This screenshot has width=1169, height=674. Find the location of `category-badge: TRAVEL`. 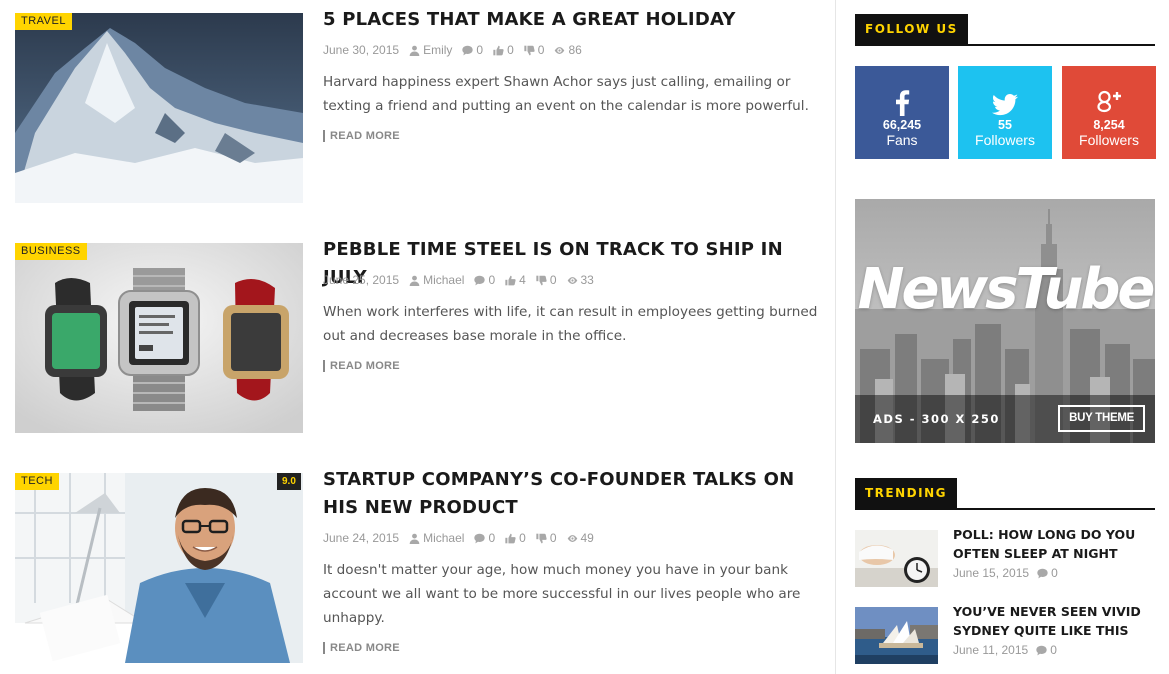

category-badge: TRAVEL is located at coordinates (43, 21).